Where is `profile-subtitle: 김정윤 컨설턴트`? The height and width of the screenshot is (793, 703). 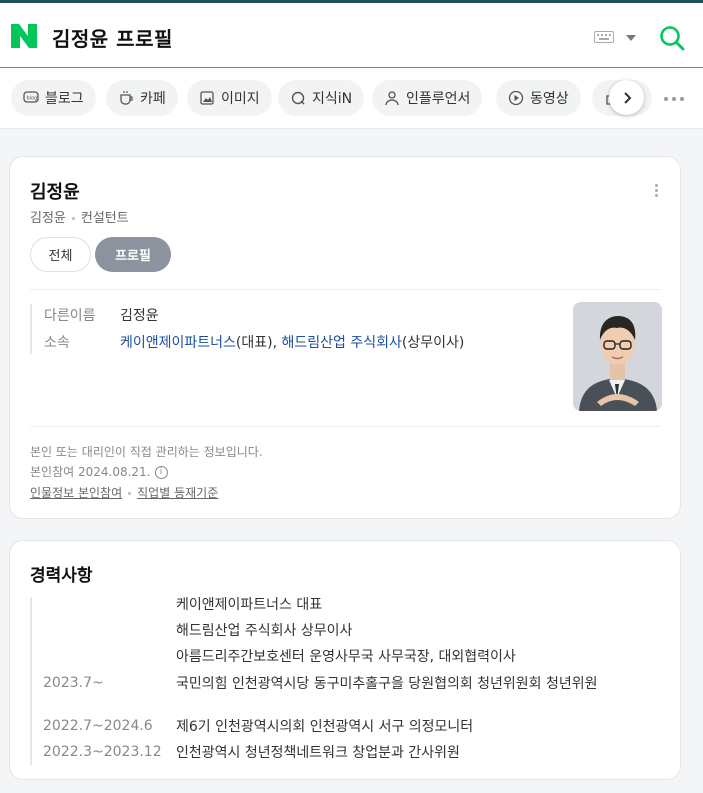
profile-subtitle: 김정윤 컨설턴트 is located at coordinates (79, 216).